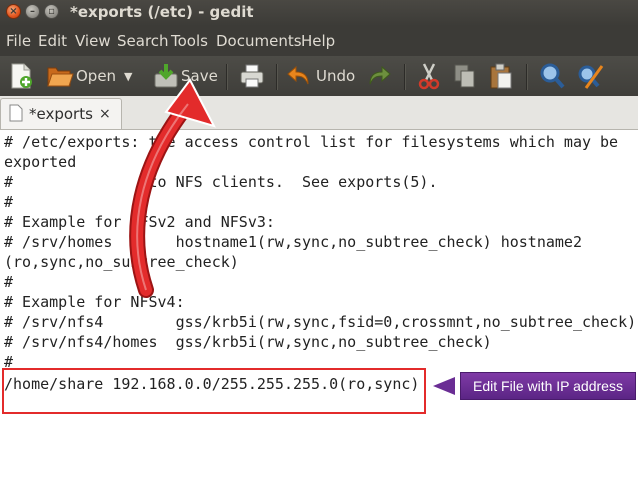 This screenshot has width=638, height=478. Describe the element at coordinates (94, 302) in the screenshot. I see `editor-line: # Example for NFSv4:` at that location.